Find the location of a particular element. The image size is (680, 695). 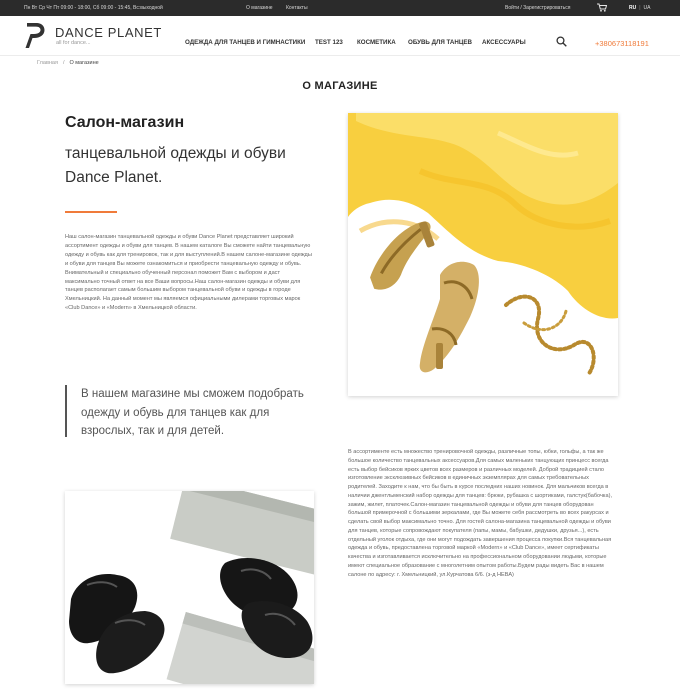

search-icon is located at coordinates (561, 41).